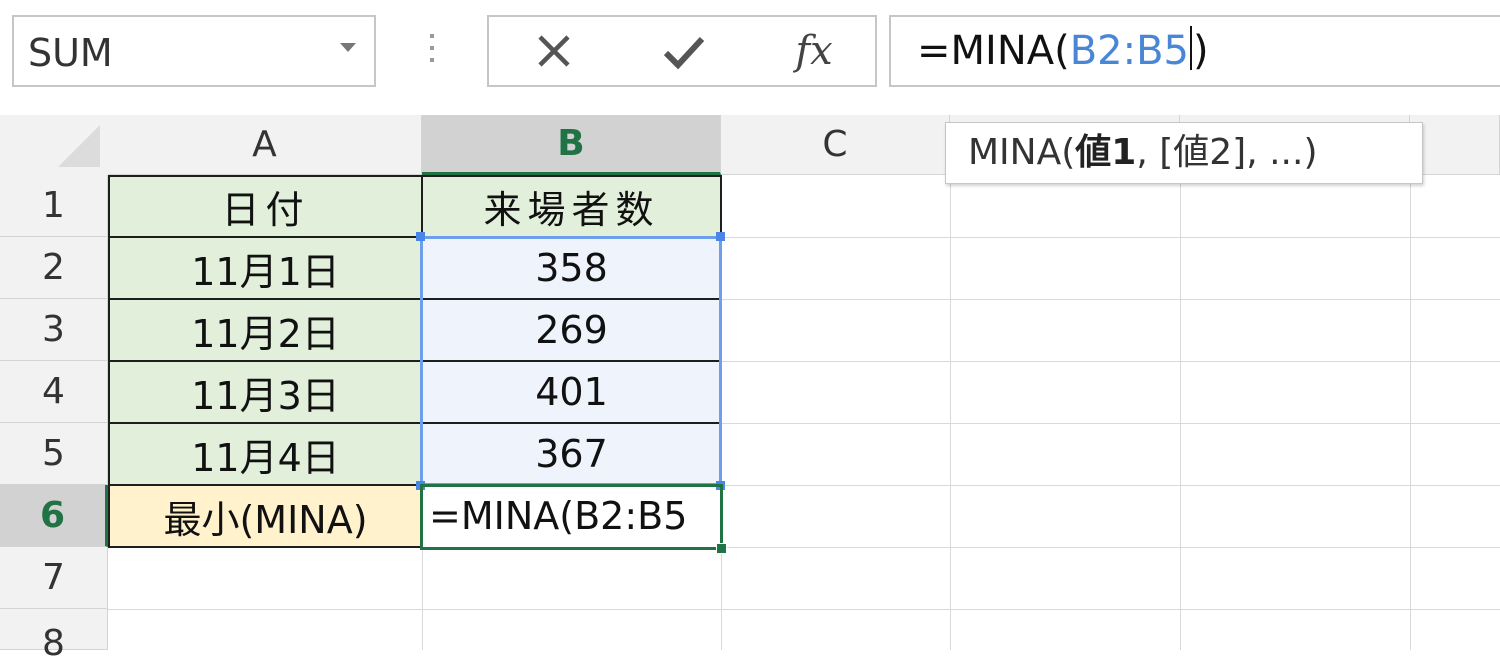 The height and width of the screenshot is (664, 1500). What do you see at coordinates (54, 636) in the screenshot?
I see `row-header-8: 8` at bounding box center [54, 636].